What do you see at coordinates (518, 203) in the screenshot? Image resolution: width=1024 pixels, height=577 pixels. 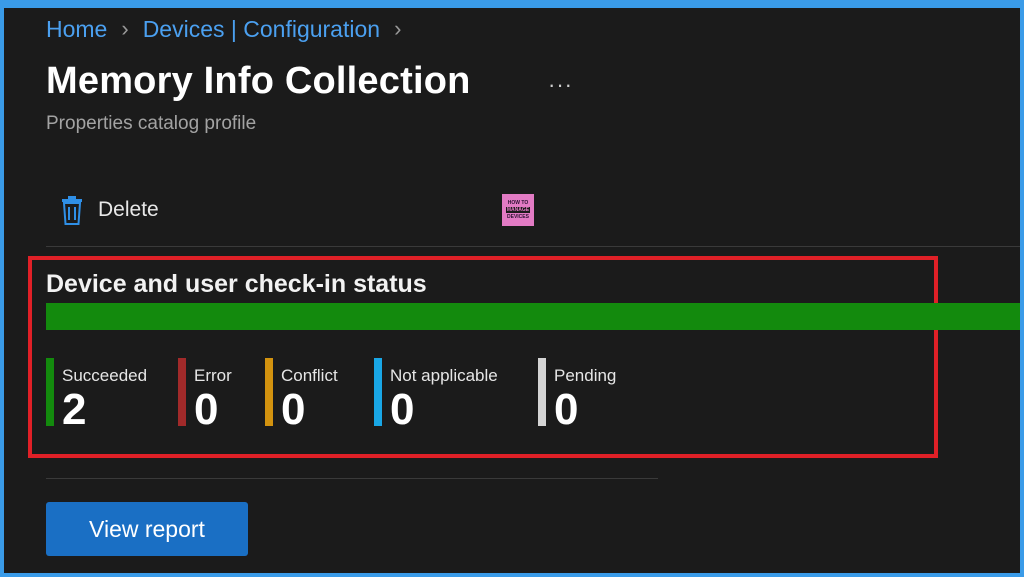 I see `logo-text-top: HOW TO` at bounding box center [518, 203].